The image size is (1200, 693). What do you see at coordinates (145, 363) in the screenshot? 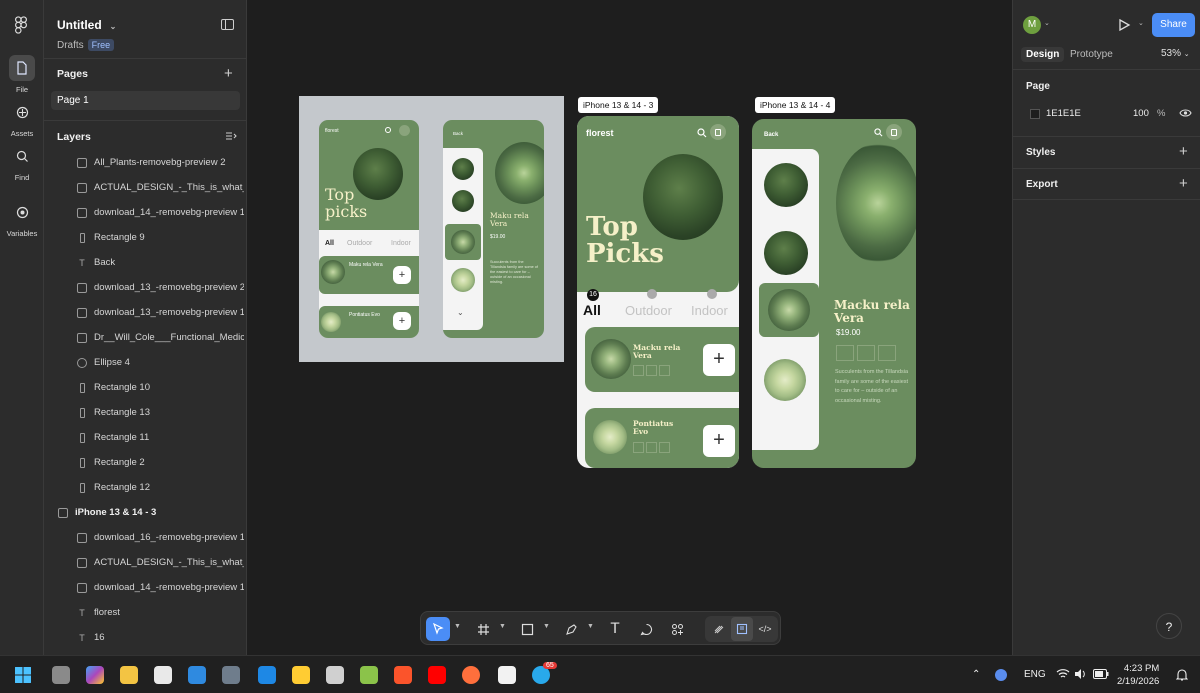
I see `layer-row: Ellipse 4` at bounding box center [145, 363].